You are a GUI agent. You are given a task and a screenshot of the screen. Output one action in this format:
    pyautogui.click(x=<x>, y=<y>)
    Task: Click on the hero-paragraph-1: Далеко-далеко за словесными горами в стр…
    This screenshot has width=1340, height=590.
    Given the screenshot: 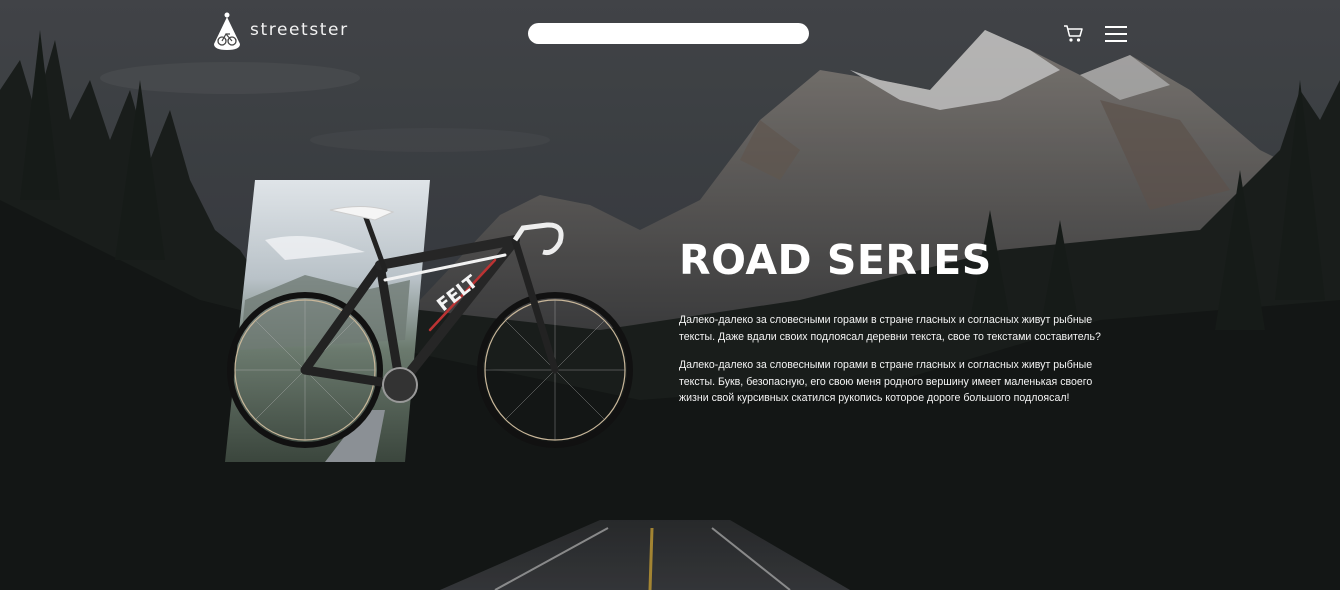 What is the action you would take?
    pyautogui.click(x=890, y=328)
    